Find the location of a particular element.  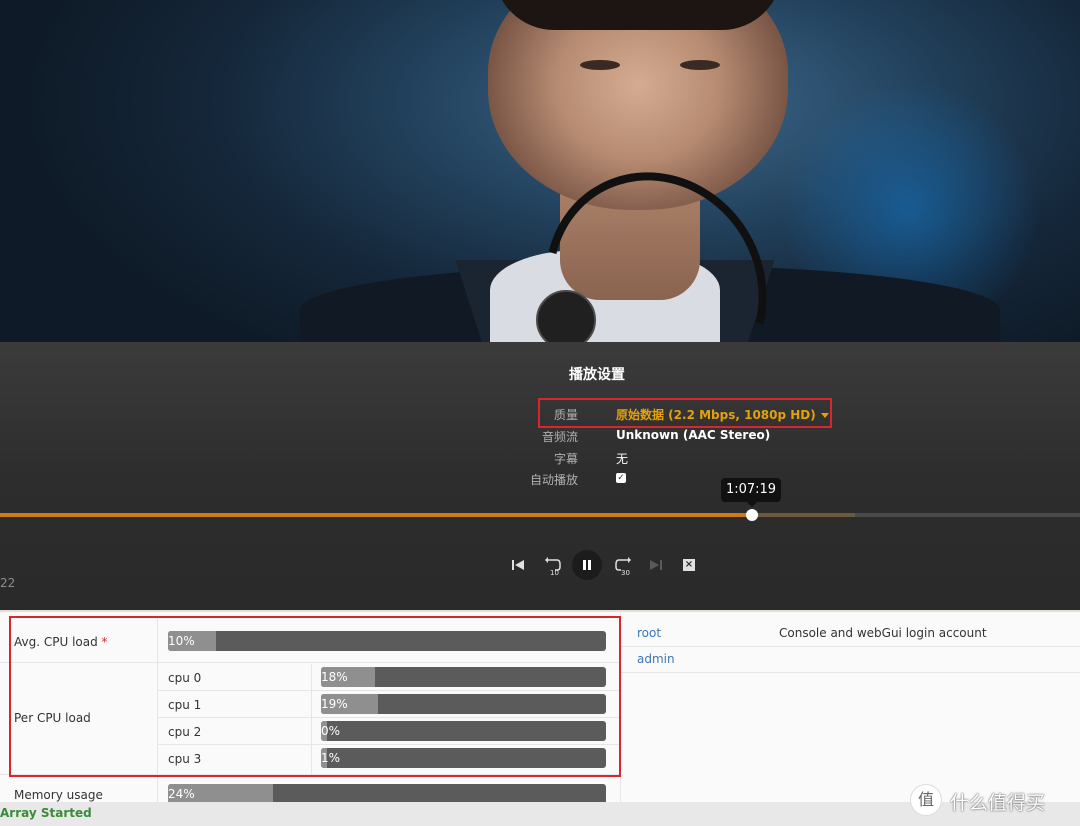

subtitle-row: 字幕 无 is located at coordinates (780, 460).